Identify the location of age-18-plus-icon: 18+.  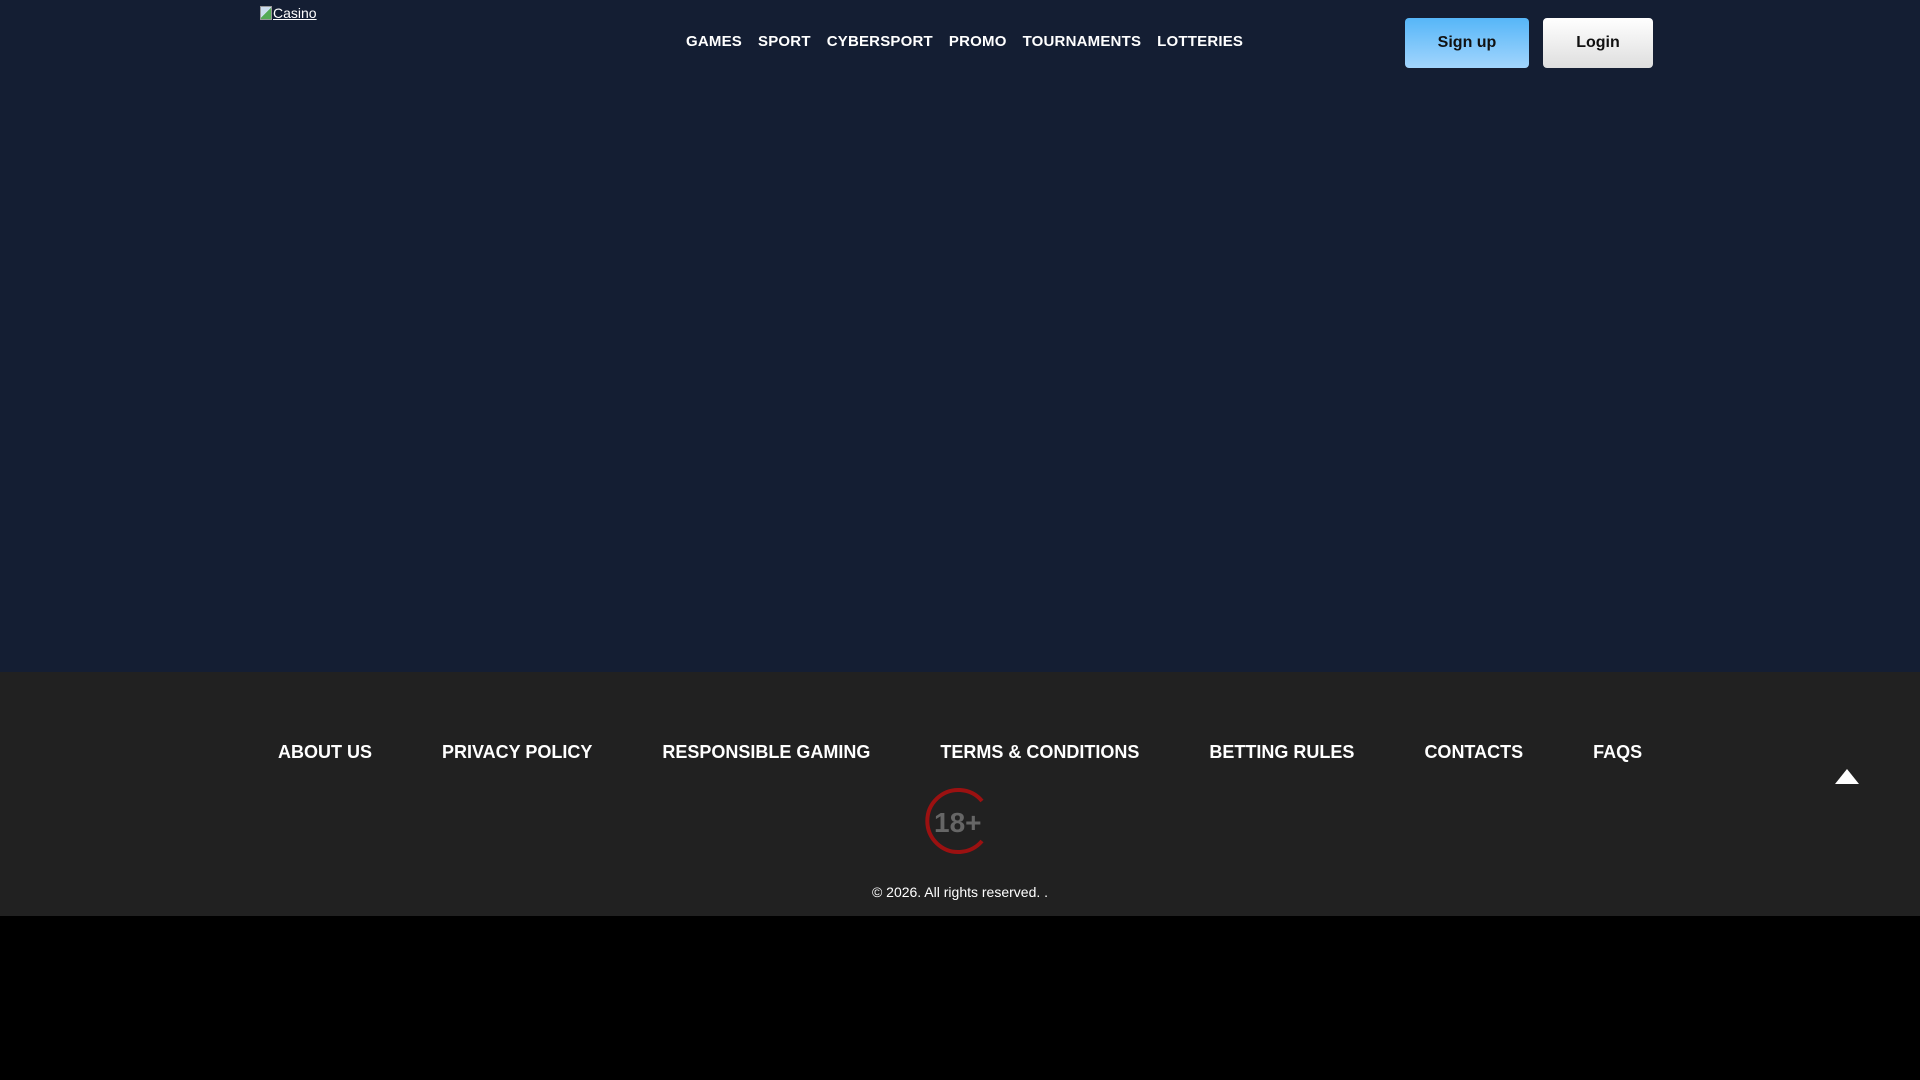
(954, 821).